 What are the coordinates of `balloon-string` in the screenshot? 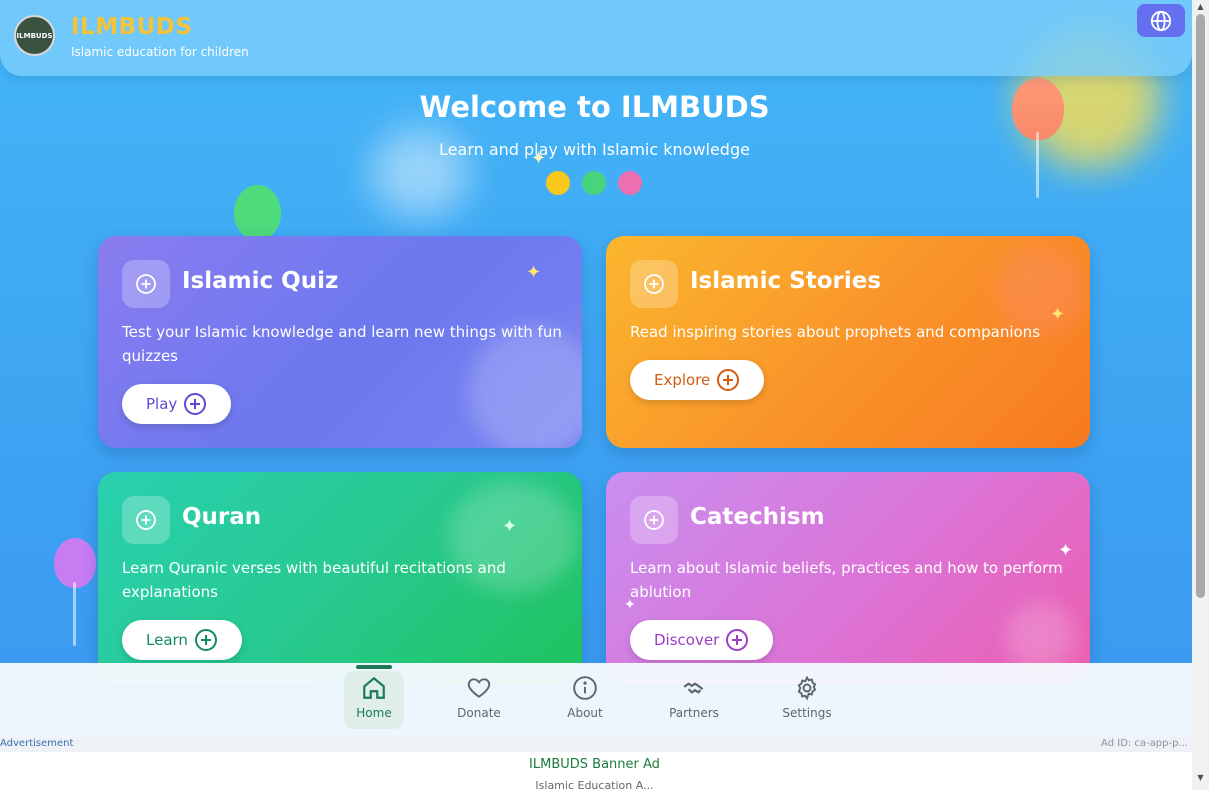 It's located at (74, 614).